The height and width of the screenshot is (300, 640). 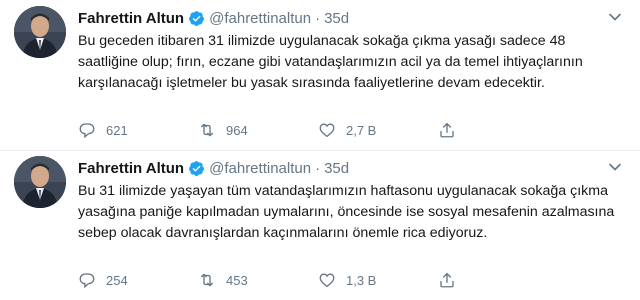 What do you see at coordinates (117, 280) in the screenshot?
I see `reply-count: 254` at bounding box center [117, 280].